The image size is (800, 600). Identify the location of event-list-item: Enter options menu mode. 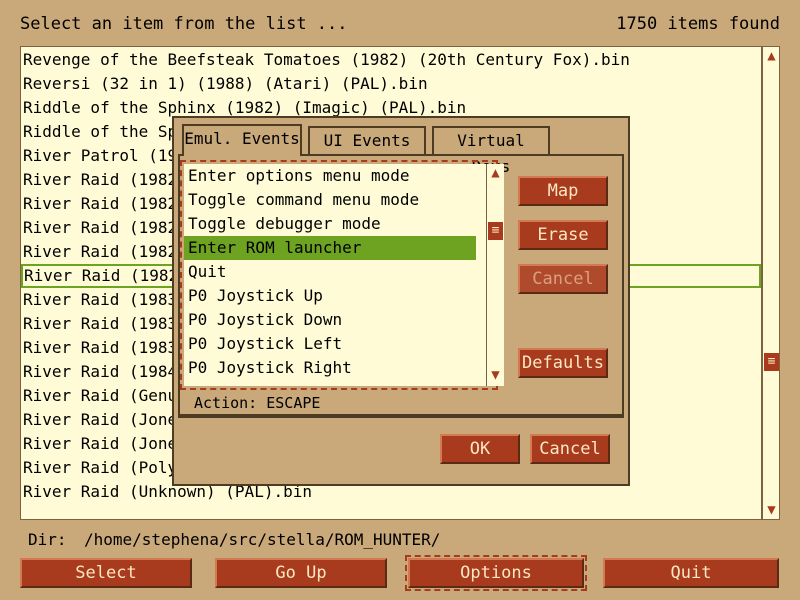
(299, 176).